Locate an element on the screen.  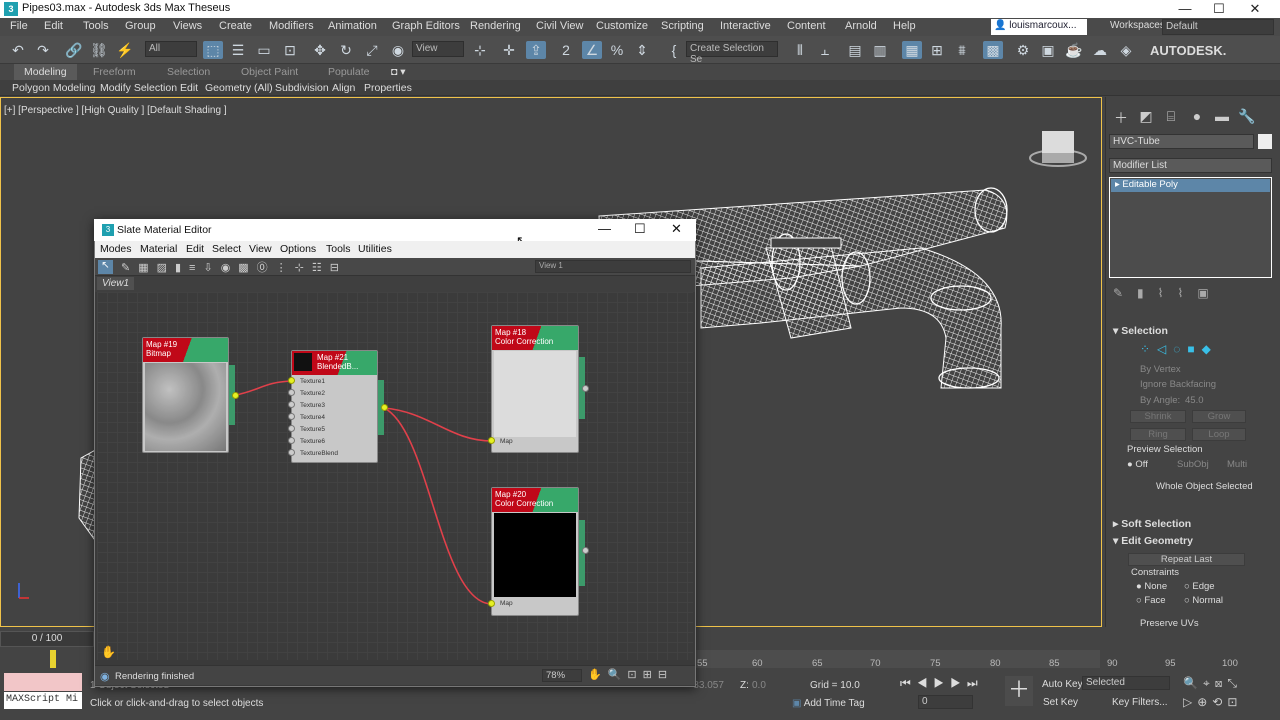
maxscript-listener-top is located at coordinates (43, 682).